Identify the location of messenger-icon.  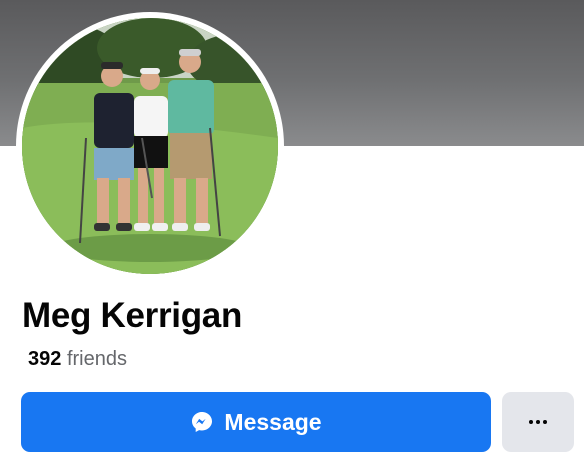
(202, 422).